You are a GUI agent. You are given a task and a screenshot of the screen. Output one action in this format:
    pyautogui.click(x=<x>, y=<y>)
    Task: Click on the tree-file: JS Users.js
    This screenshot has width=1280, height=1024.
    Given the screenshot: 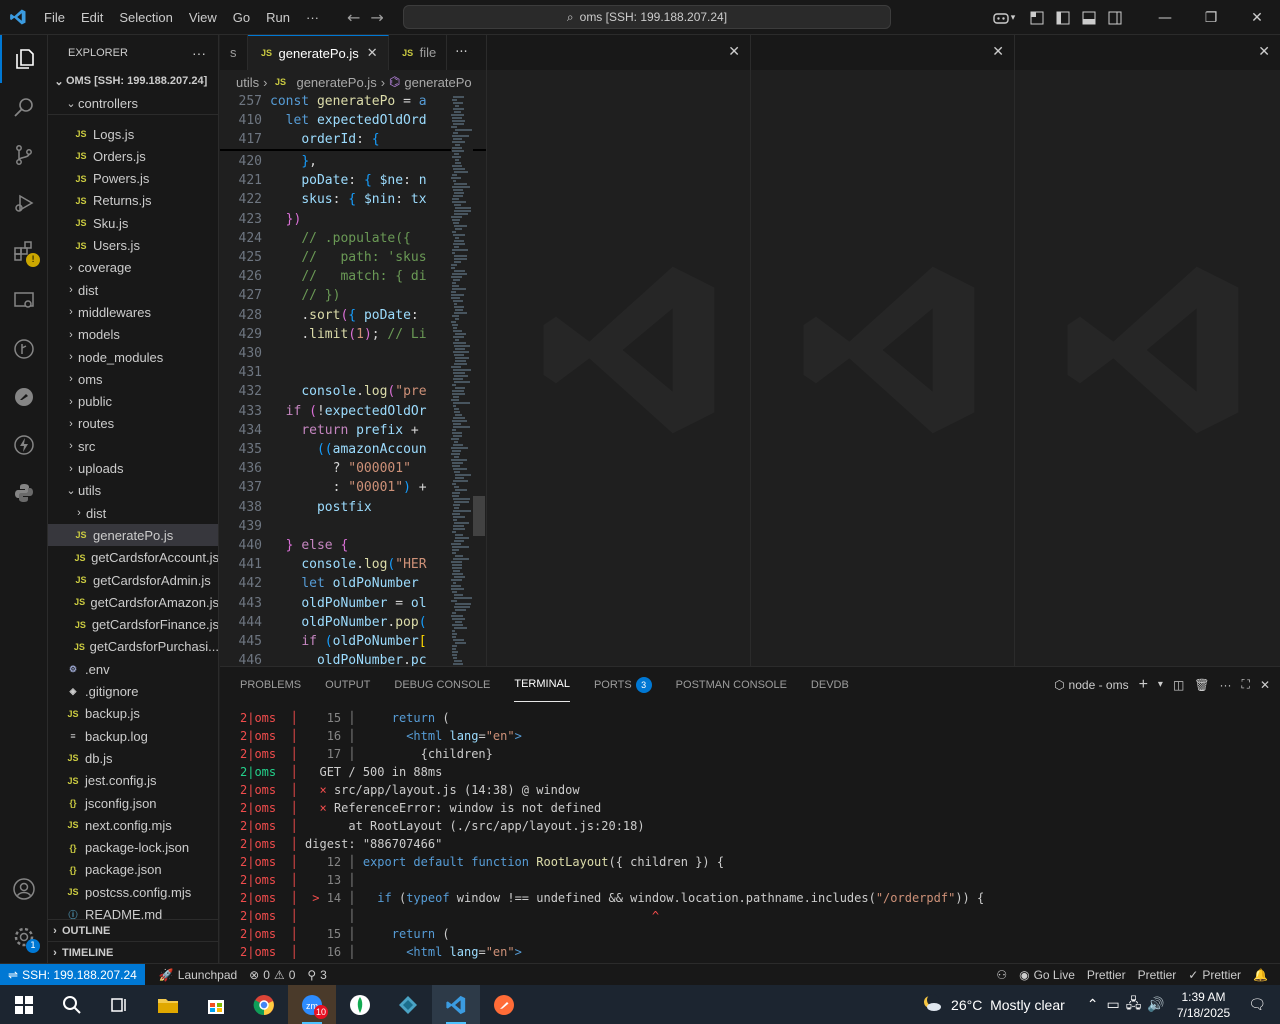 What is the action you would take?
    pyautogui.click(x=133, y=246)
    